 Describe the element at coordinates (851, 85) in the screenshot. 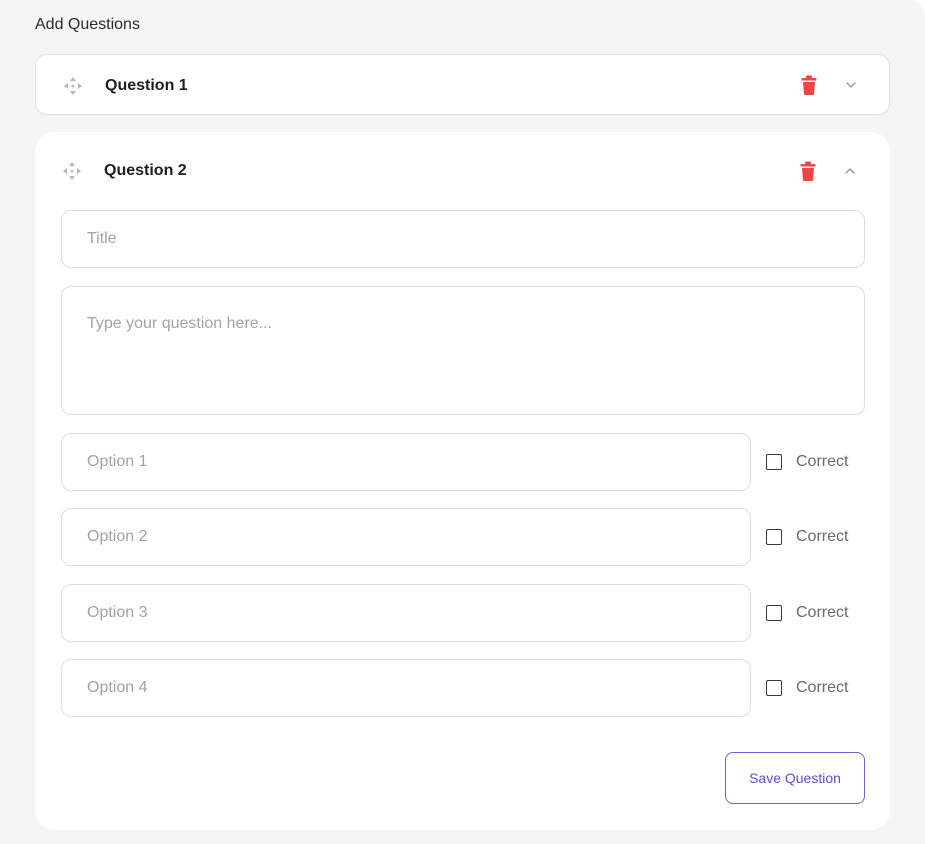

I see `chevron-down-icon` at that location.